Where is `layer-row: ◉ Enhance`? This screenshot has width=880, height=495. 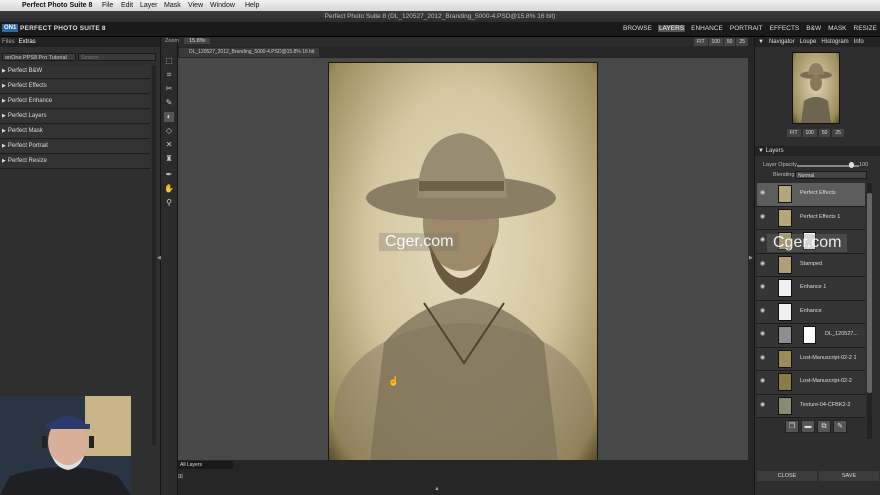
layer-row: ◉ Enhance is located at coordinates (811, 312).